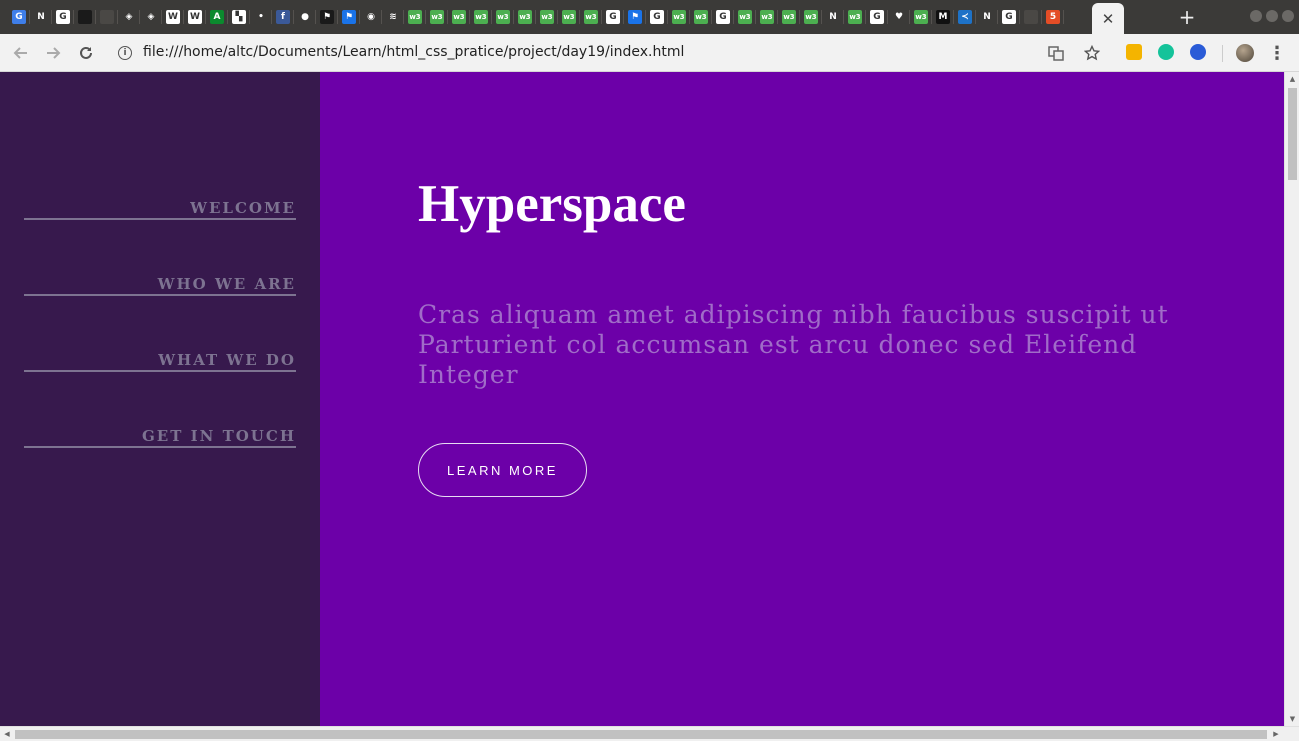 This screenshot has height=741, width=1299. I want to click on circle-icon: ◉, so click(371, 17).